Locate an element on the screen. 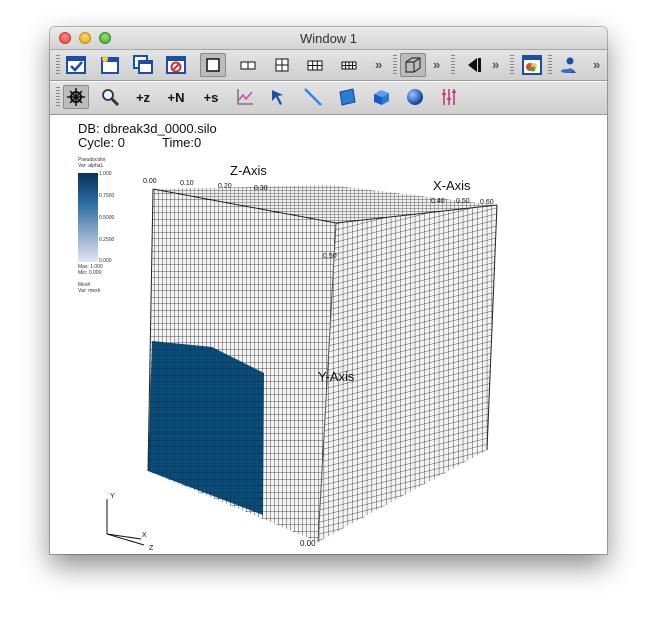 This screenshot has height=625, width=656. layout-1x2-button is located at coordinates (248, 65).